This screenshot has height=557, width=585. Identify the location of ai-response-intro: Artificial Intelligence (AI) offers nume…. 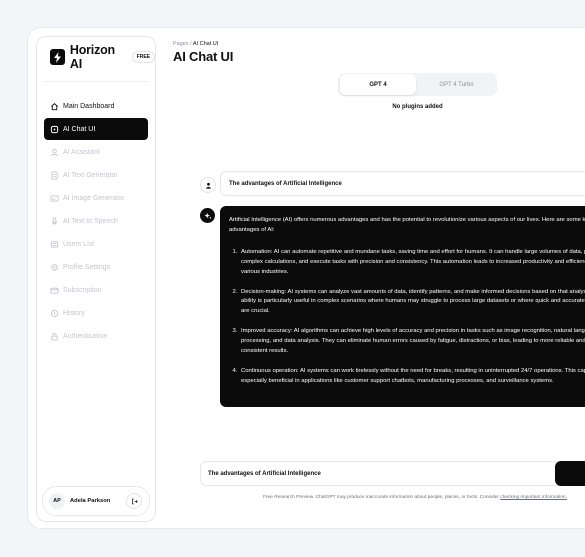
(407, 225).